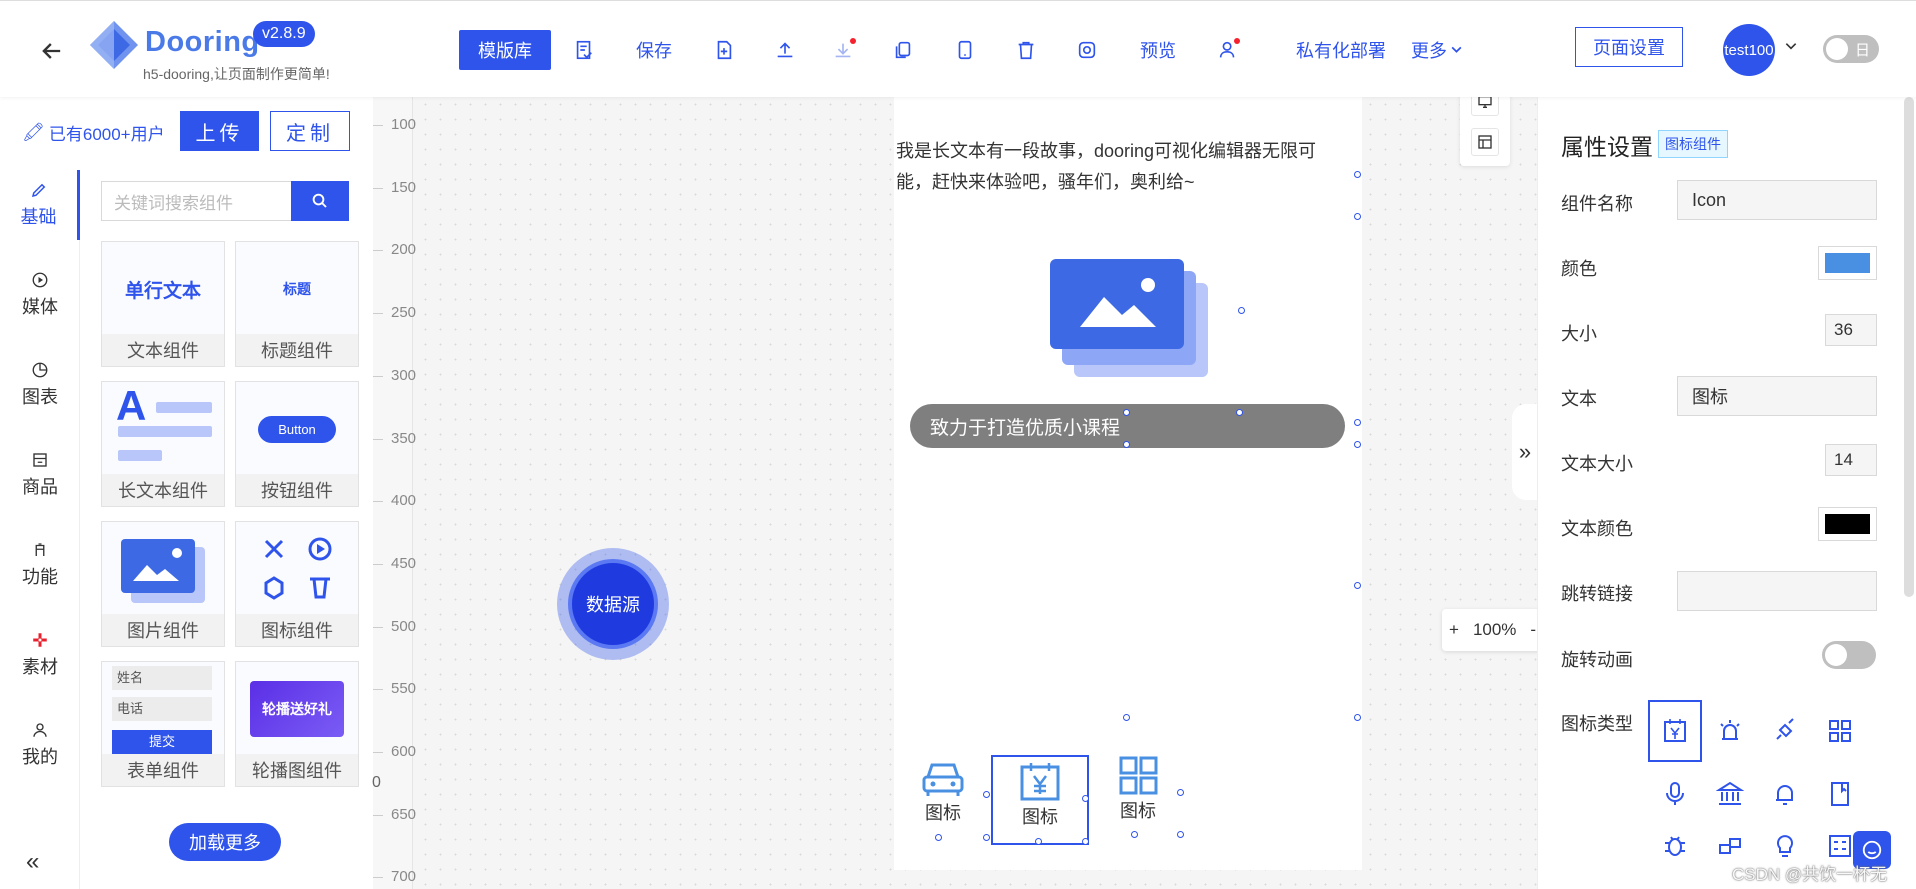 This screenshot has width=1916, height=889. I want to click on component-card-title: 标题 标题组件, so click(297, 304).